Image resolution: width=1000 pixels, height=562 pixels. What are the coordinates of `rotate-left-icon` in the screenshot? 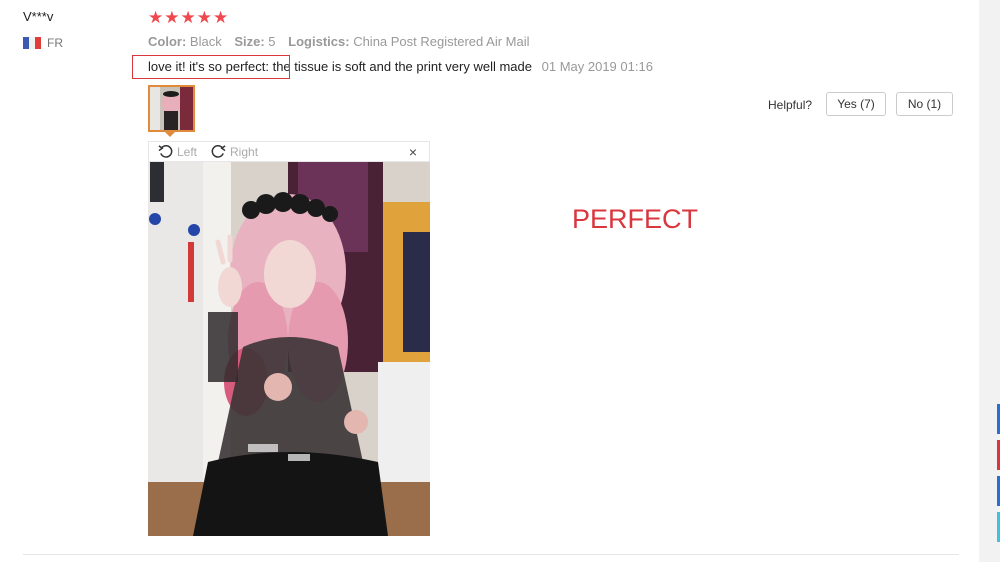 It's located at (165, 151).